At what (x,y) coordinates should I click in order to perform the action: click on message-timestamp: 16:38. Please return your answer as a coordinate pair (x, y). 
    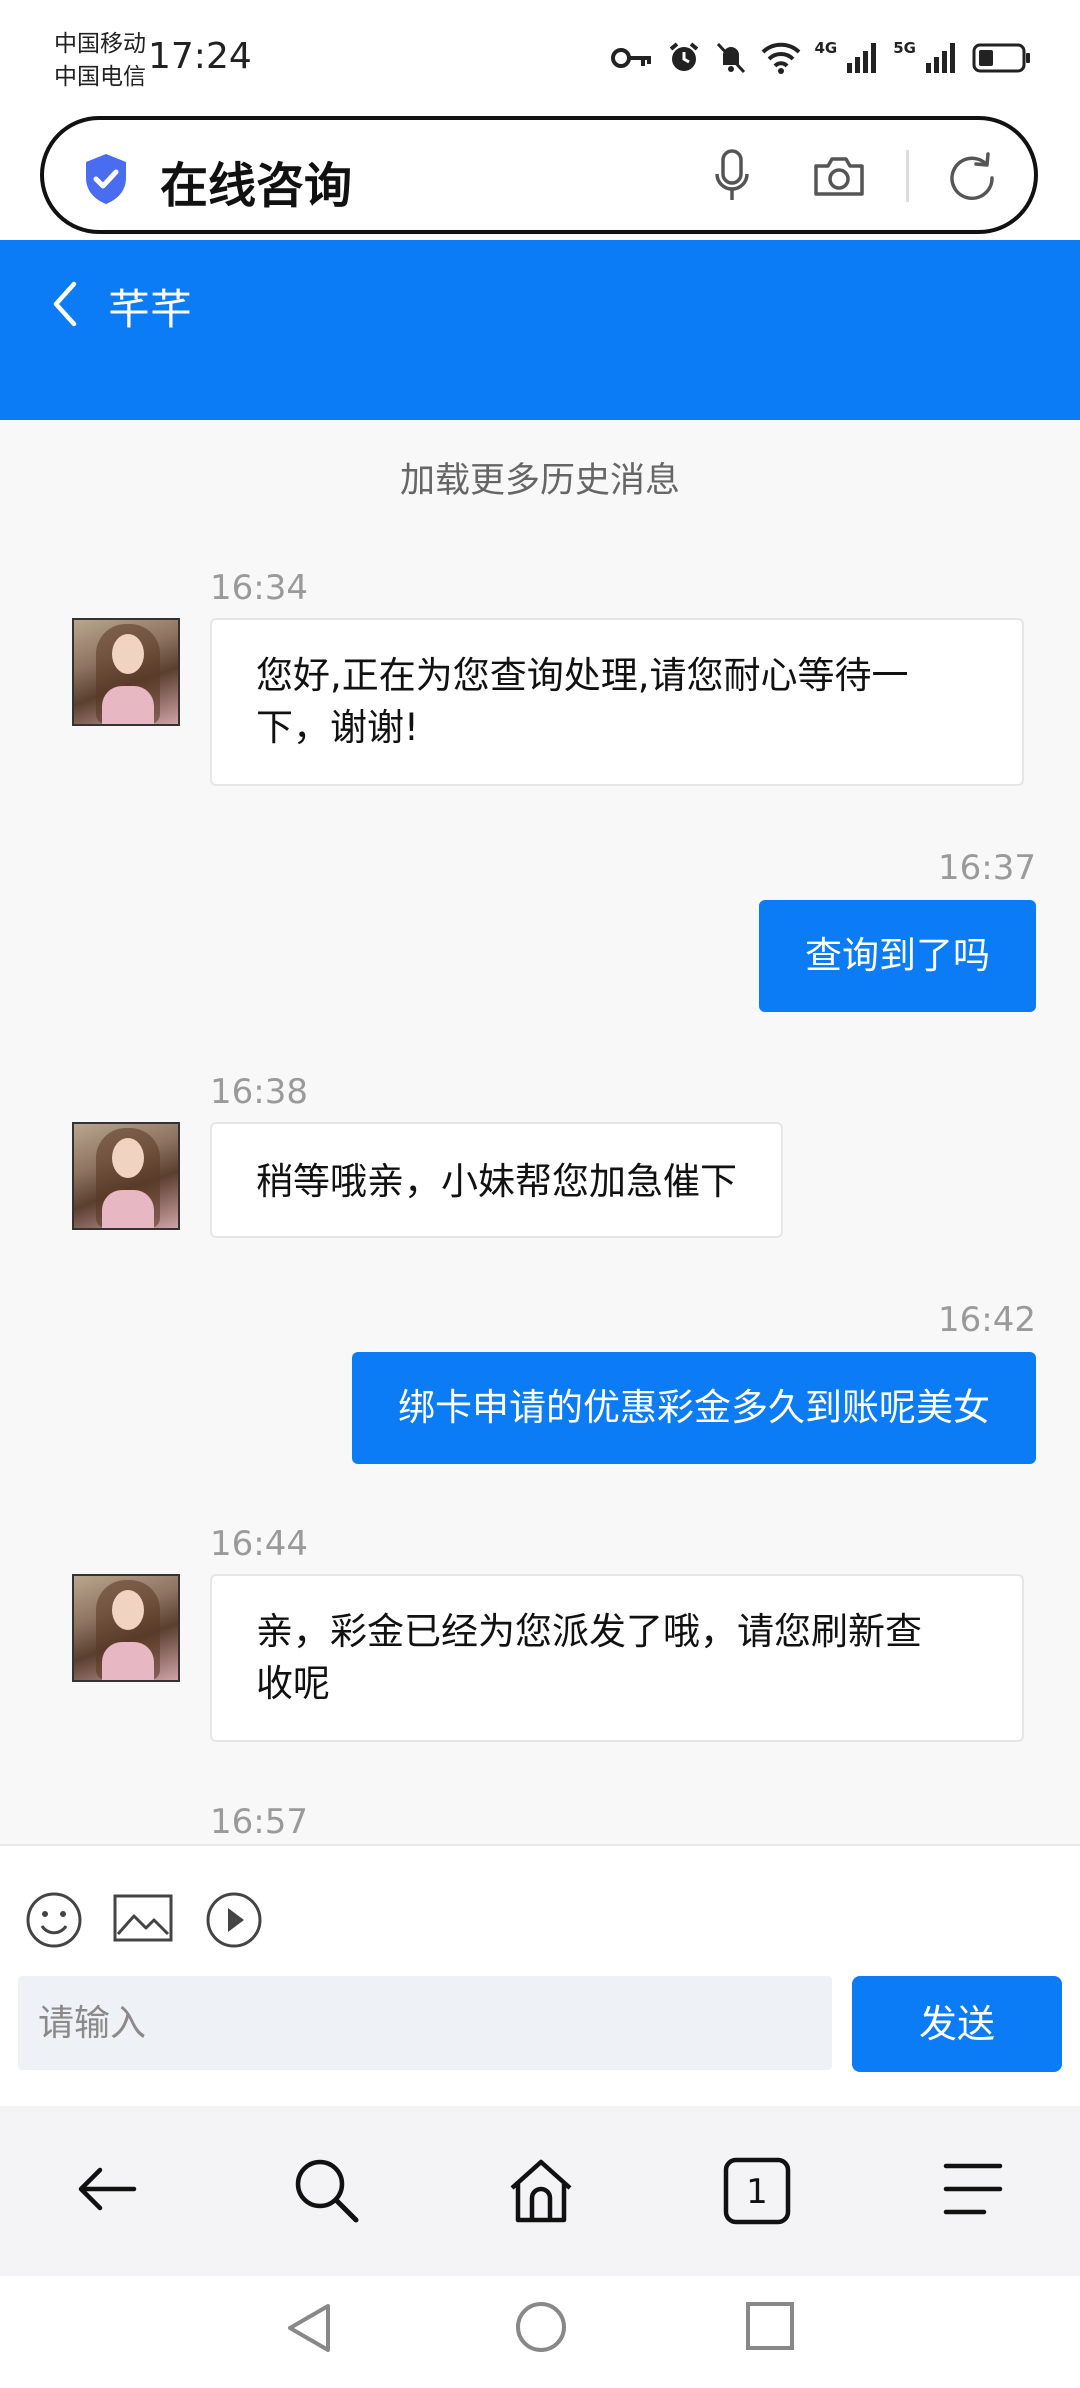
    Looking at the image, I should click on (259, 1092).